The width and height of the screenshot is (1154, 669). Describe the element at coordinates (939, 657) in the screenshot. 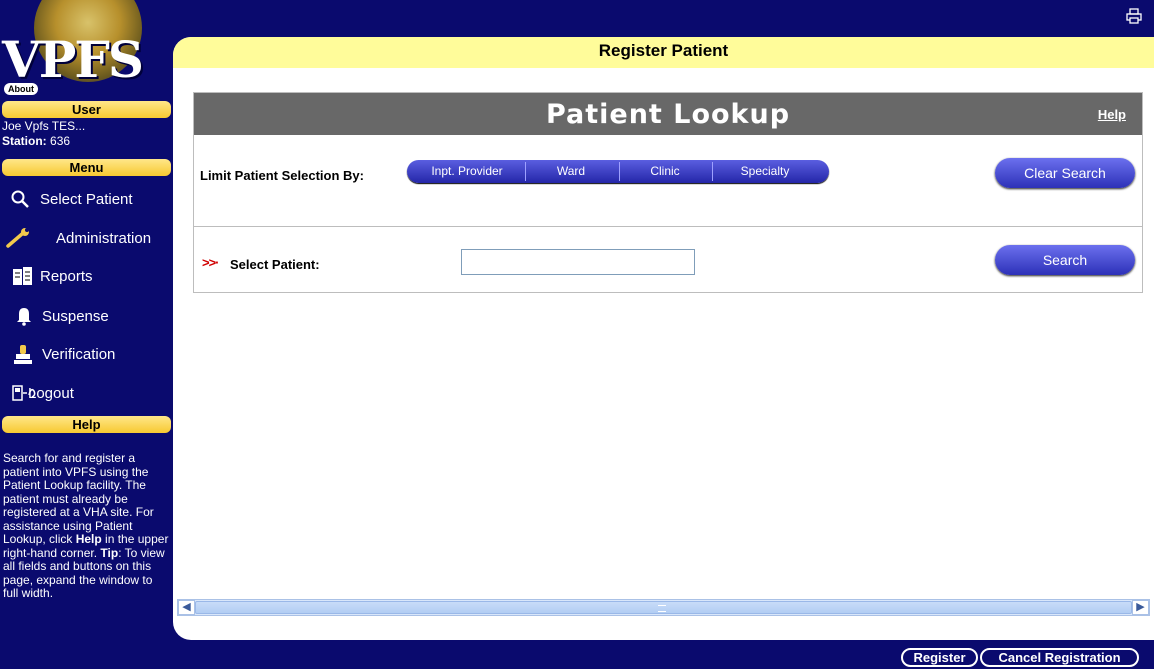

I see `register-button: Register` at that location.